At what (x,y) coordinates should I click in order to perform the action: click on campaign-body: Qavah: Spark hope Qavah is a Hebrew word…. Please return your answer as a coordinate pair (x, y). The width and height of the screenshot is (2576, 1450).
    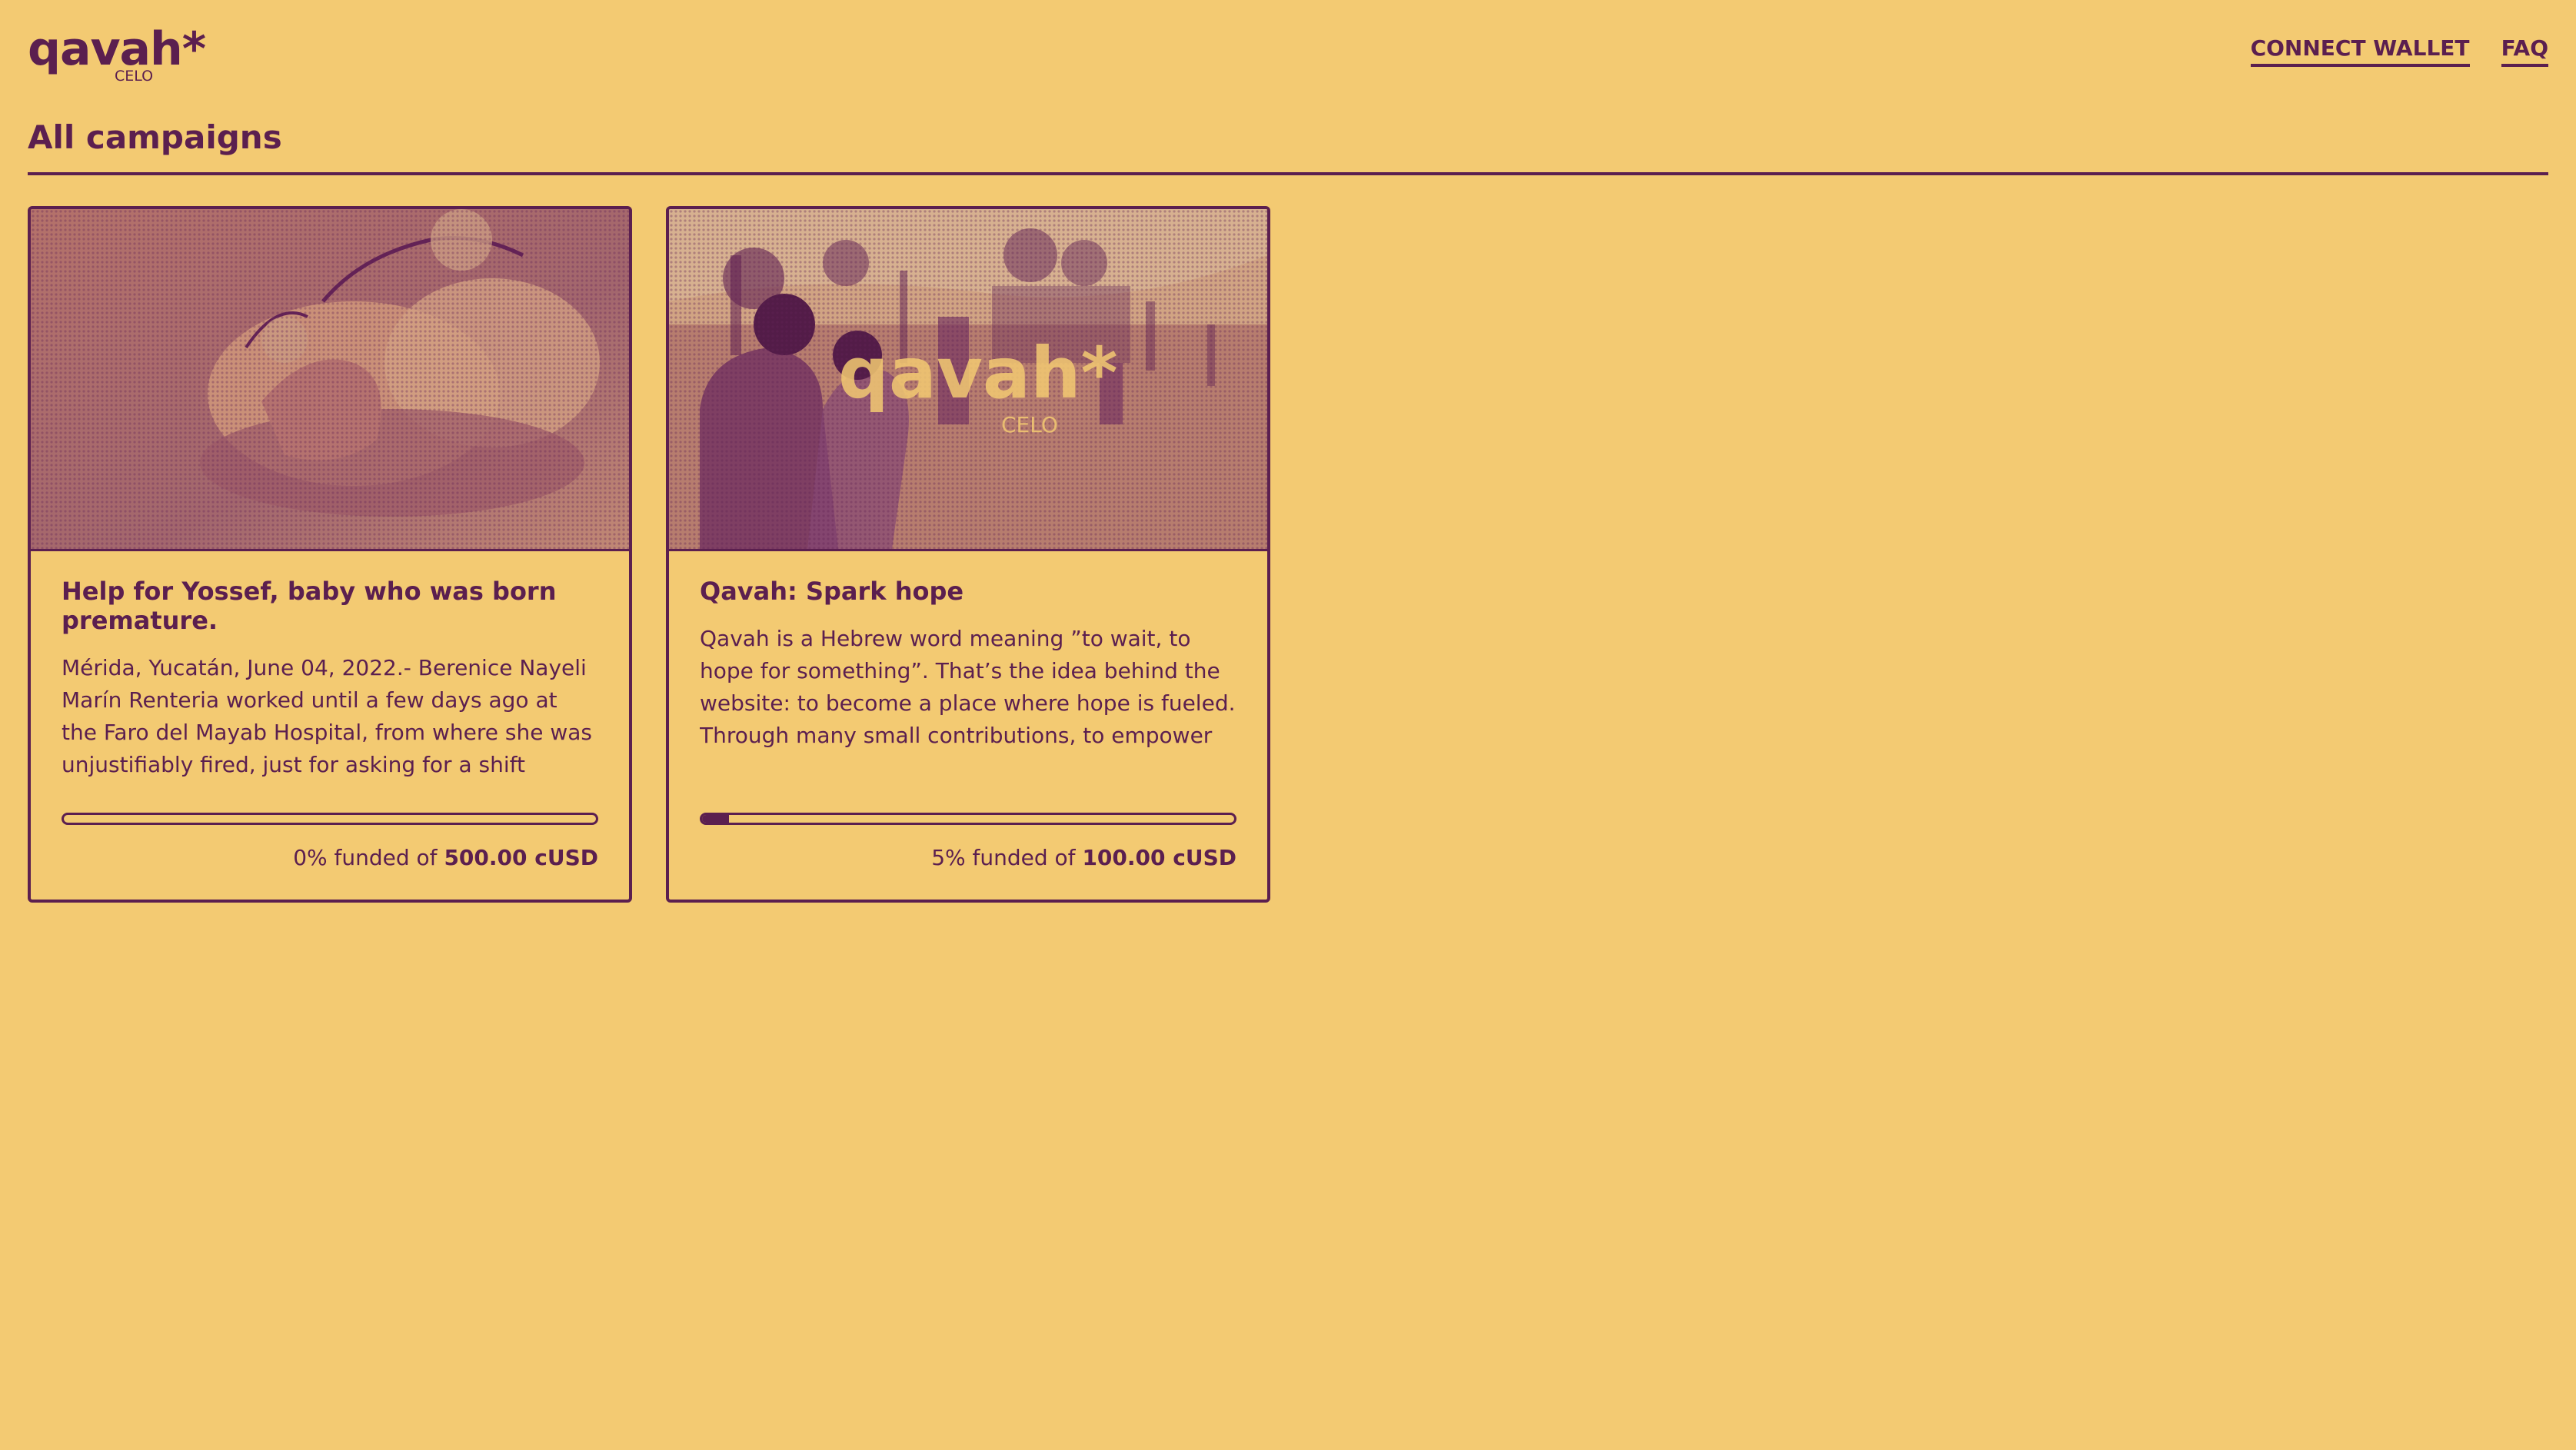
    Looking at the image, I should click on (968, 664).